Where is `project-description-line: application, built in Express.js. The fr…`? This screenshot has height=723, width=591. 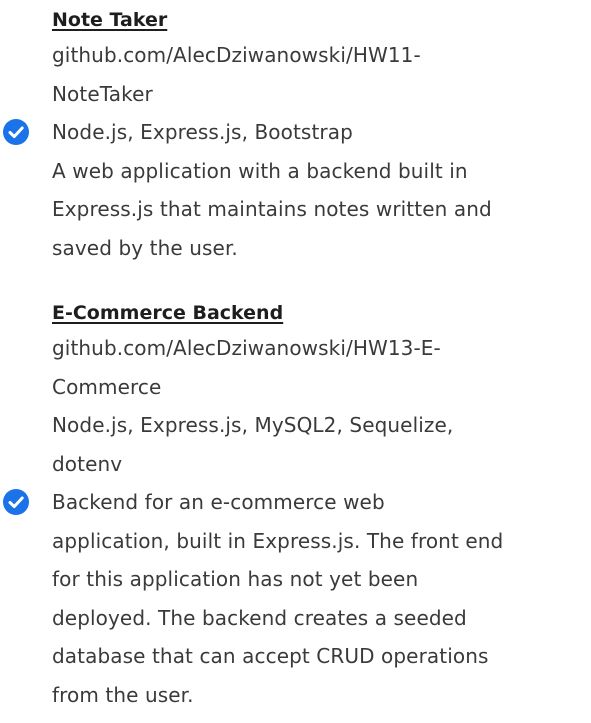
project-description-line: application, built in Express.js. The fr… is located at coordinates (278, 540).